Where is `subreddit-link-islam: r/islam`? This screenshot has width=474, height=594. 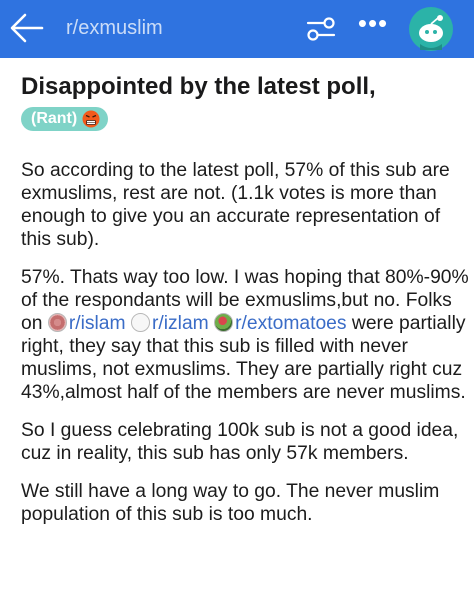 subreddit-link-islam: r/islam is located at coordinates (86, 323).